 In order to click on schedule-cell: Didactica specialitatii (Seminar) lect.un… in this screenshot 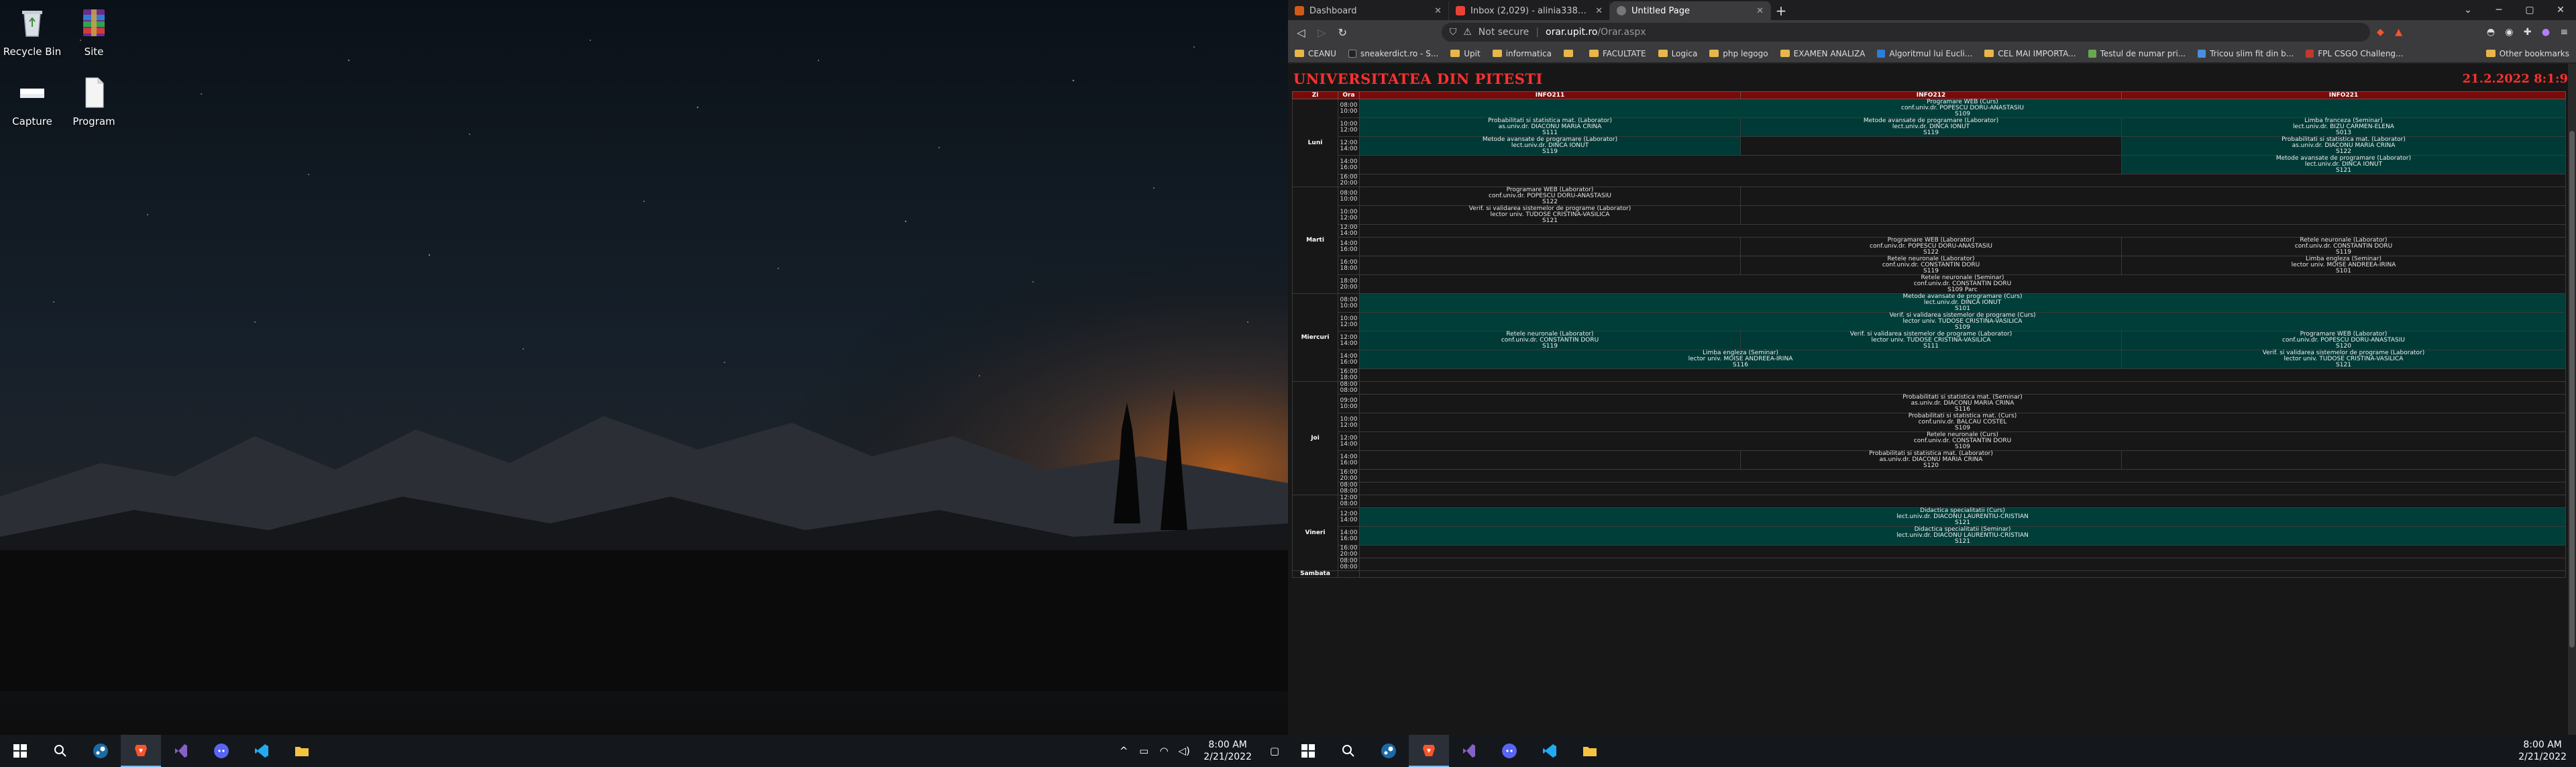, I will do `click(1962, 536)`.